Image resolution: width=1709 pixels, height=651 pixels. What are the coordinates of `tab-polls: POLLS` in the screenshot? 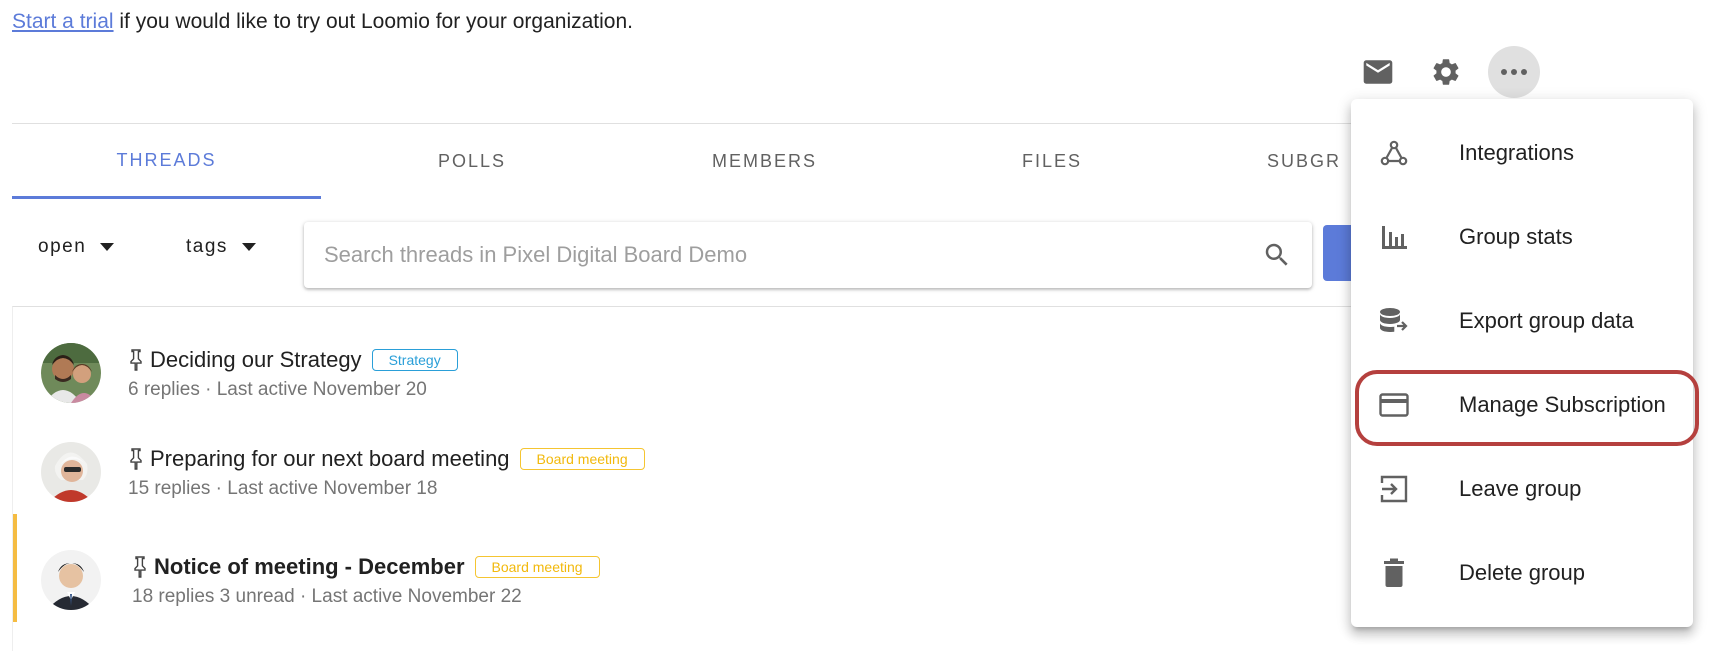 It's located at (472, 161).